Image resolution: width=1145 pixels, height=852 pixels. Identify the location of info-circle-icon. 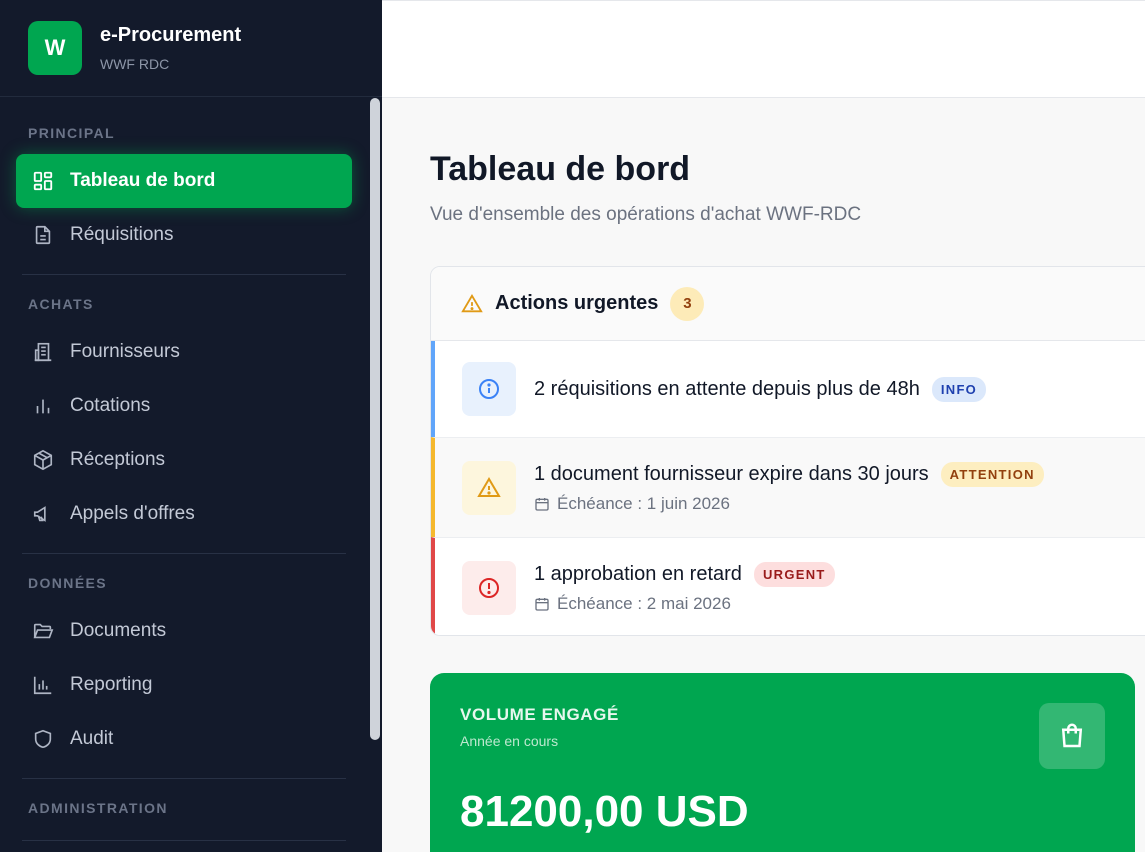
(489, 389).